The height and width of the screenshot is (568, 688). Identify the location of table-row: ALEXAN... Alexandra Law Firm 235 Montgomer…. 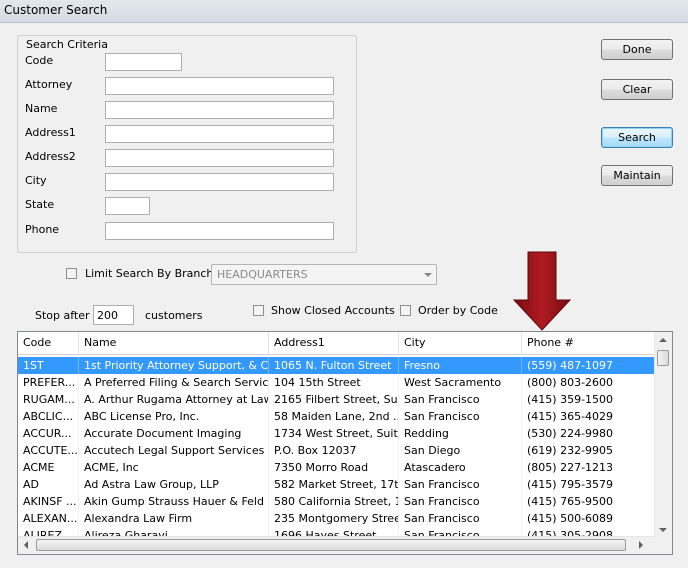
(336, 518).